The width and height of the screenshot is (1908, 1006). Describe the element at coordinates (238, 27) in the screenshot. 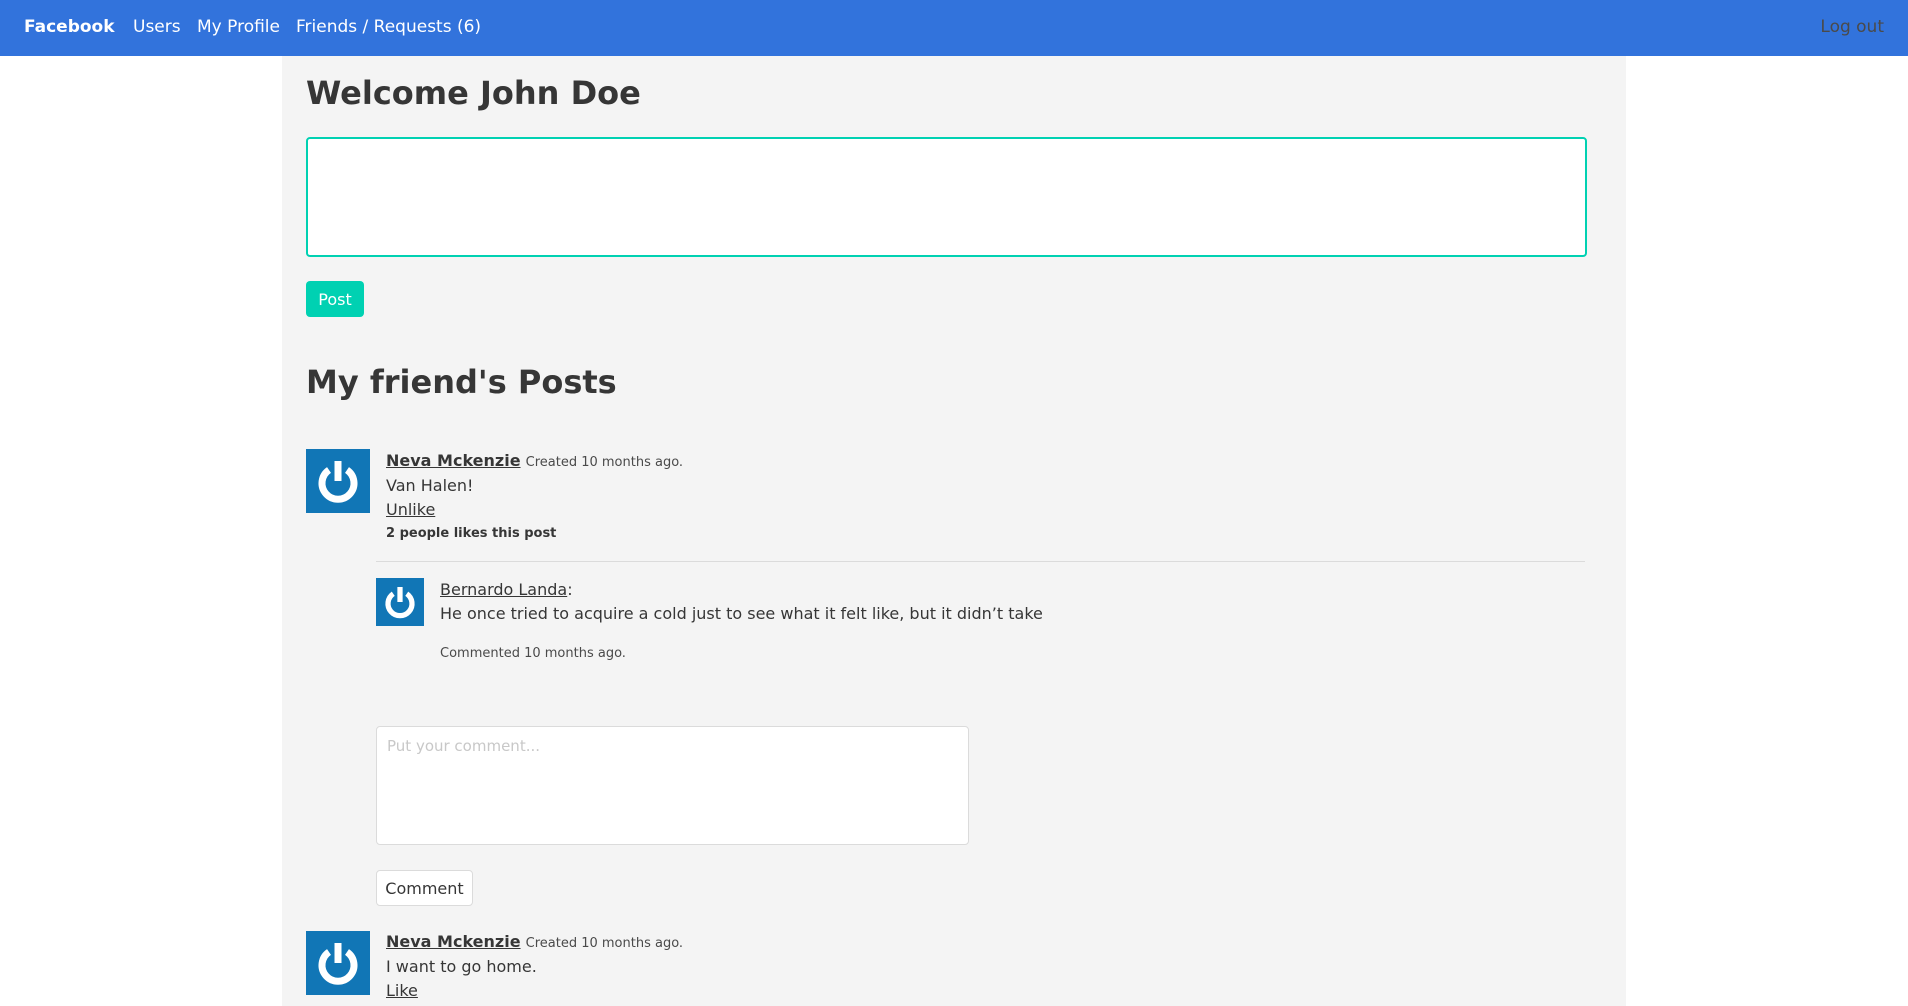

I see `nav-my-profile-link: My Profile` at that location.